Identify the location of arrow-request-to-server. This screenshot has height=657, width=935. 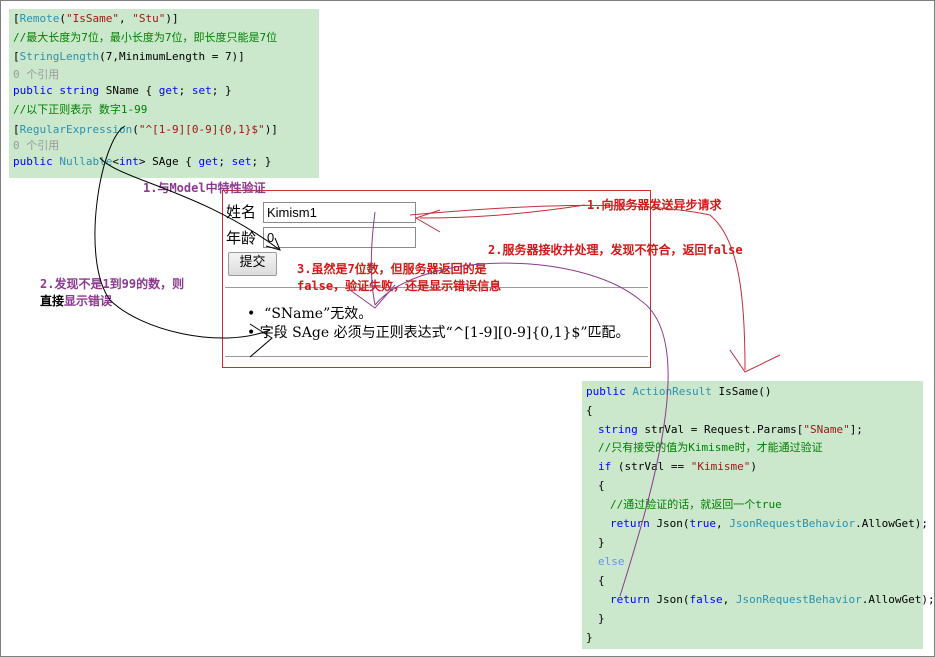
(577, 288).